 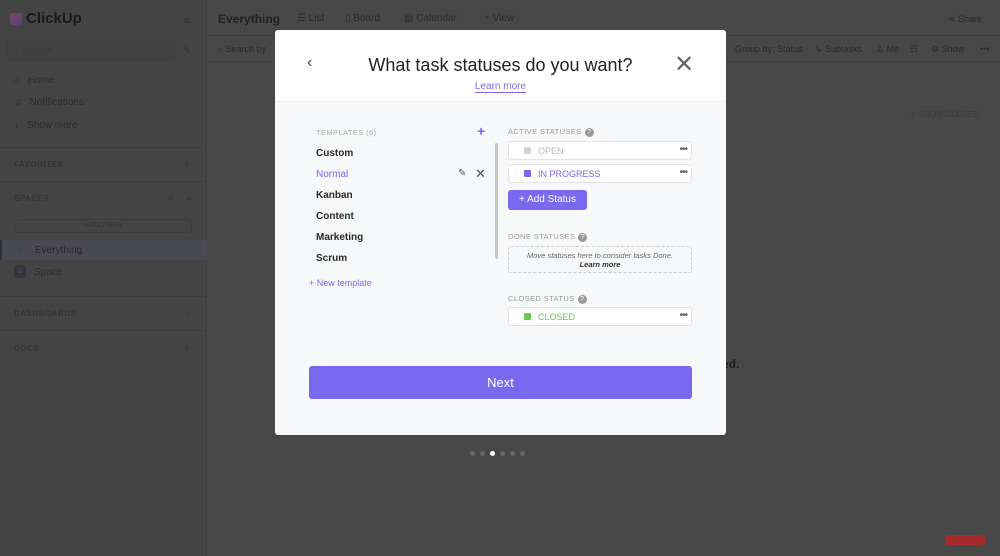 What do you see at coordinates (684, 64) in the screenshot?
I see `close-icon: ✕` at bounding box center [684, 64].